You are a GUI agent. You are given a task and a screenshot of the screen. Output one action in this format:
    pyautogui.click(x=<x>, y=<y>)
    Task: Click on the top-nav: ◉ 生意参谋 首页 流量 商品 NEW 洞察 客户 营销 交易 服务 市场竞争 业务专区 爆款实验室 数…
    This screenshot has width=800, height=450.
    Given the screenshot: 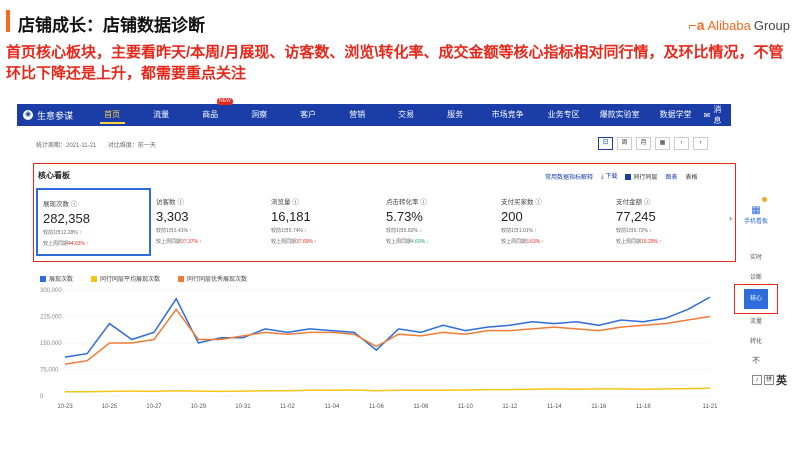 What is the action you would take?
    pyautogui.click(x=374, y=112)
    